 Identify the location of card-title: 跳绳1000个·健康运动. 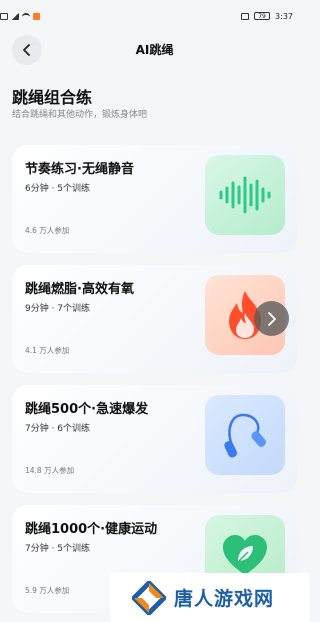
(91, 529).